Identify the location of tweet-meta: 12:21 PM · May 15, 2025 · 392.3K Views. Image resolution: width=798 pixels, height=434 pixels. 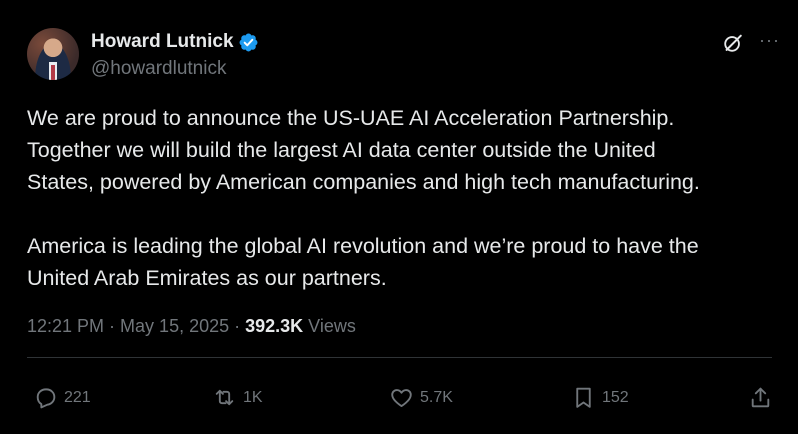
(191, 326).